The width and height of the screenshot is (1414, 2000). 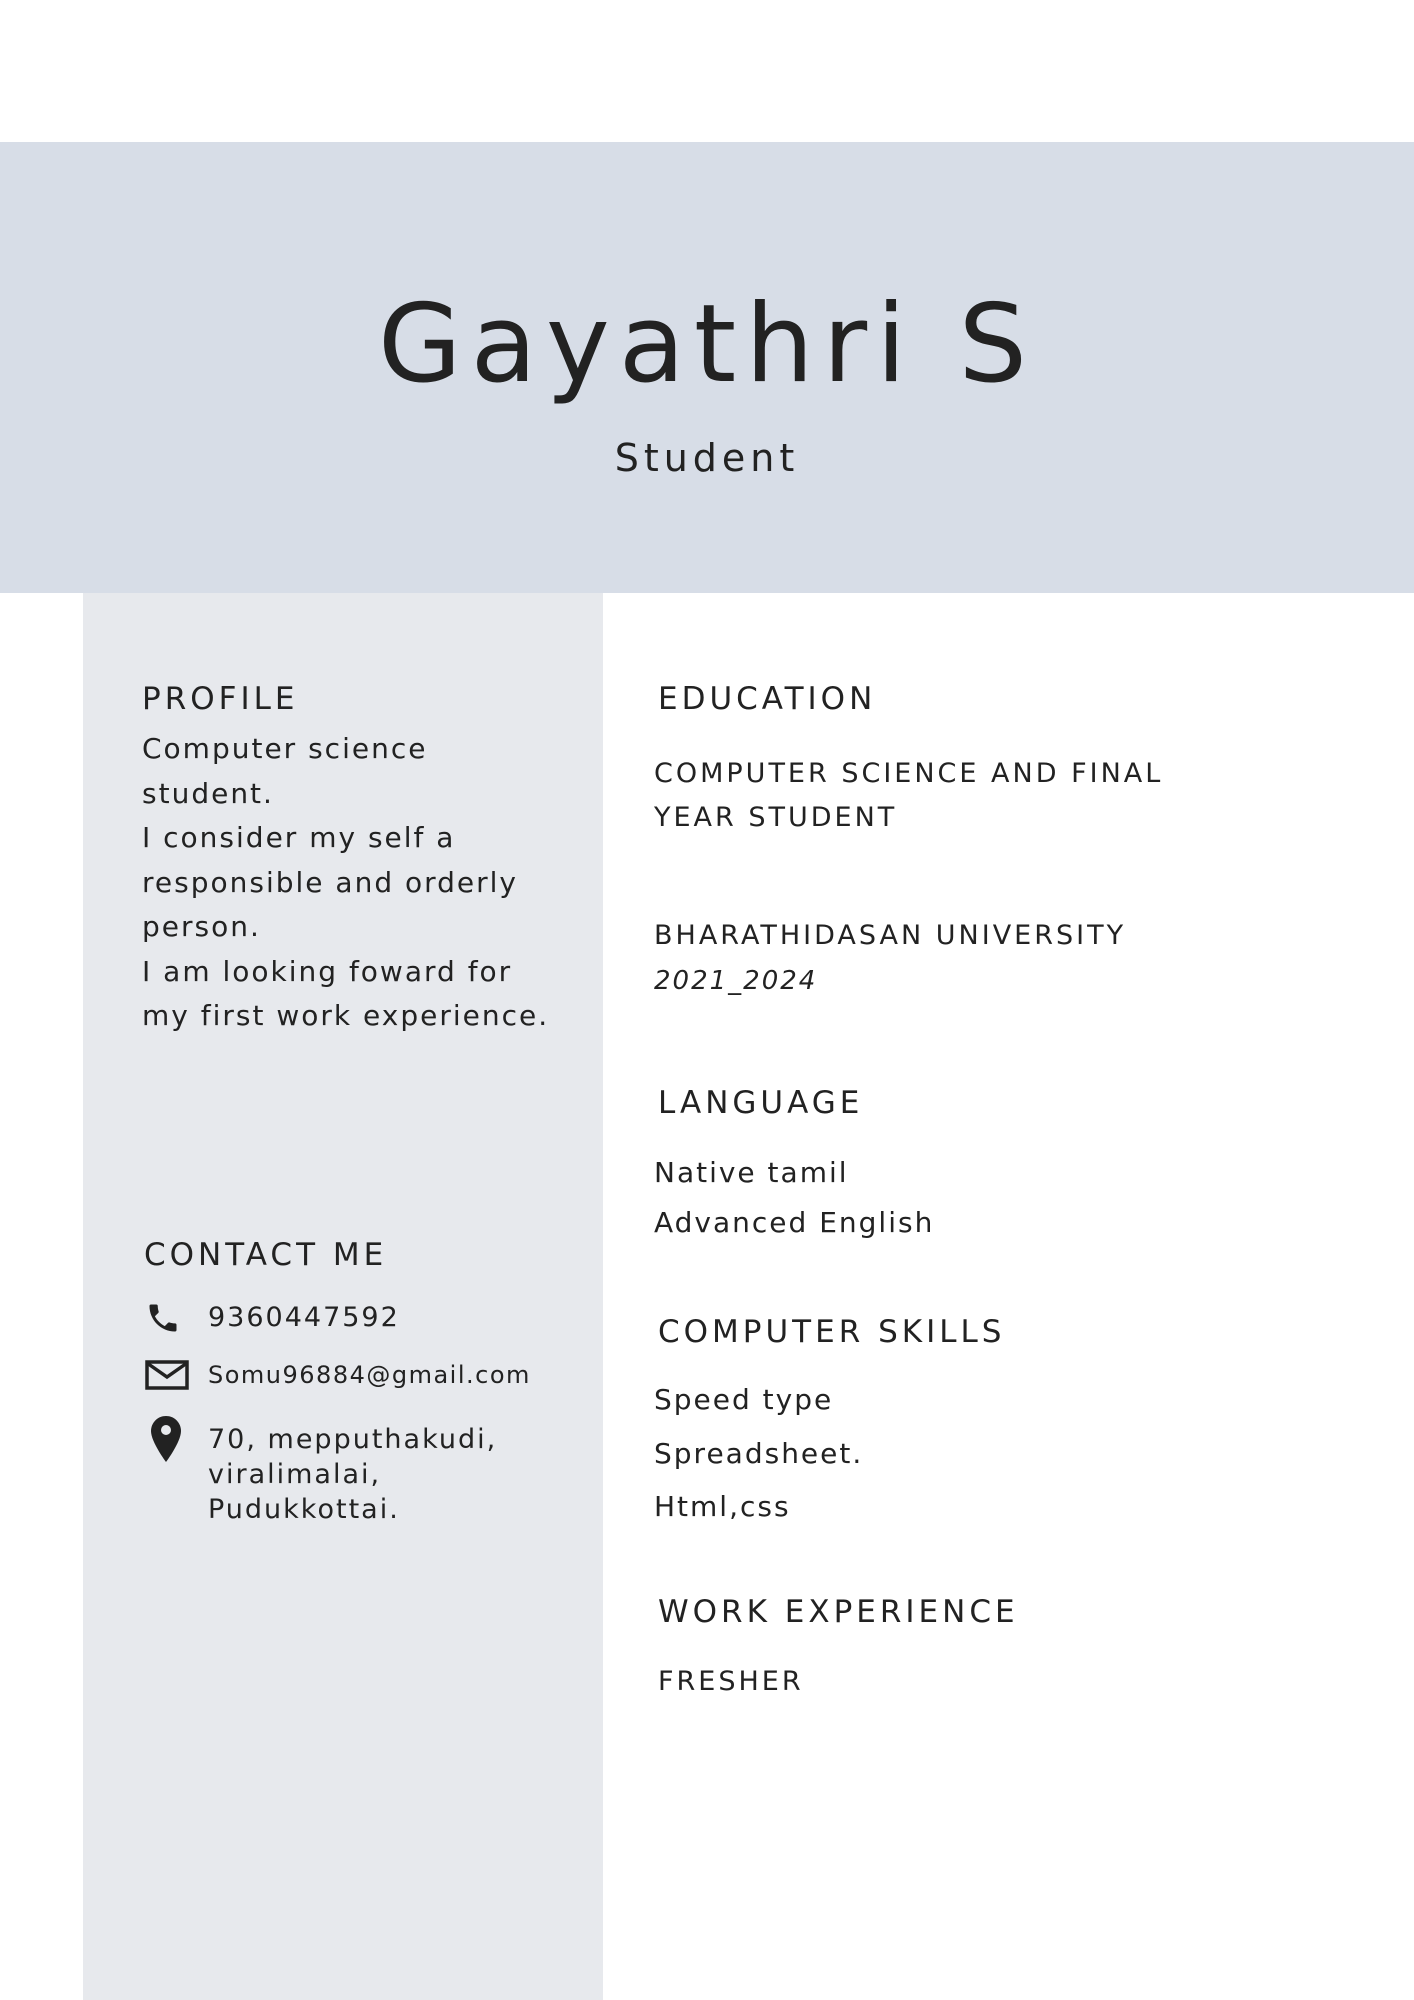 I want to click on profile-line: I am looking foward for, so click(x=327, y=971).